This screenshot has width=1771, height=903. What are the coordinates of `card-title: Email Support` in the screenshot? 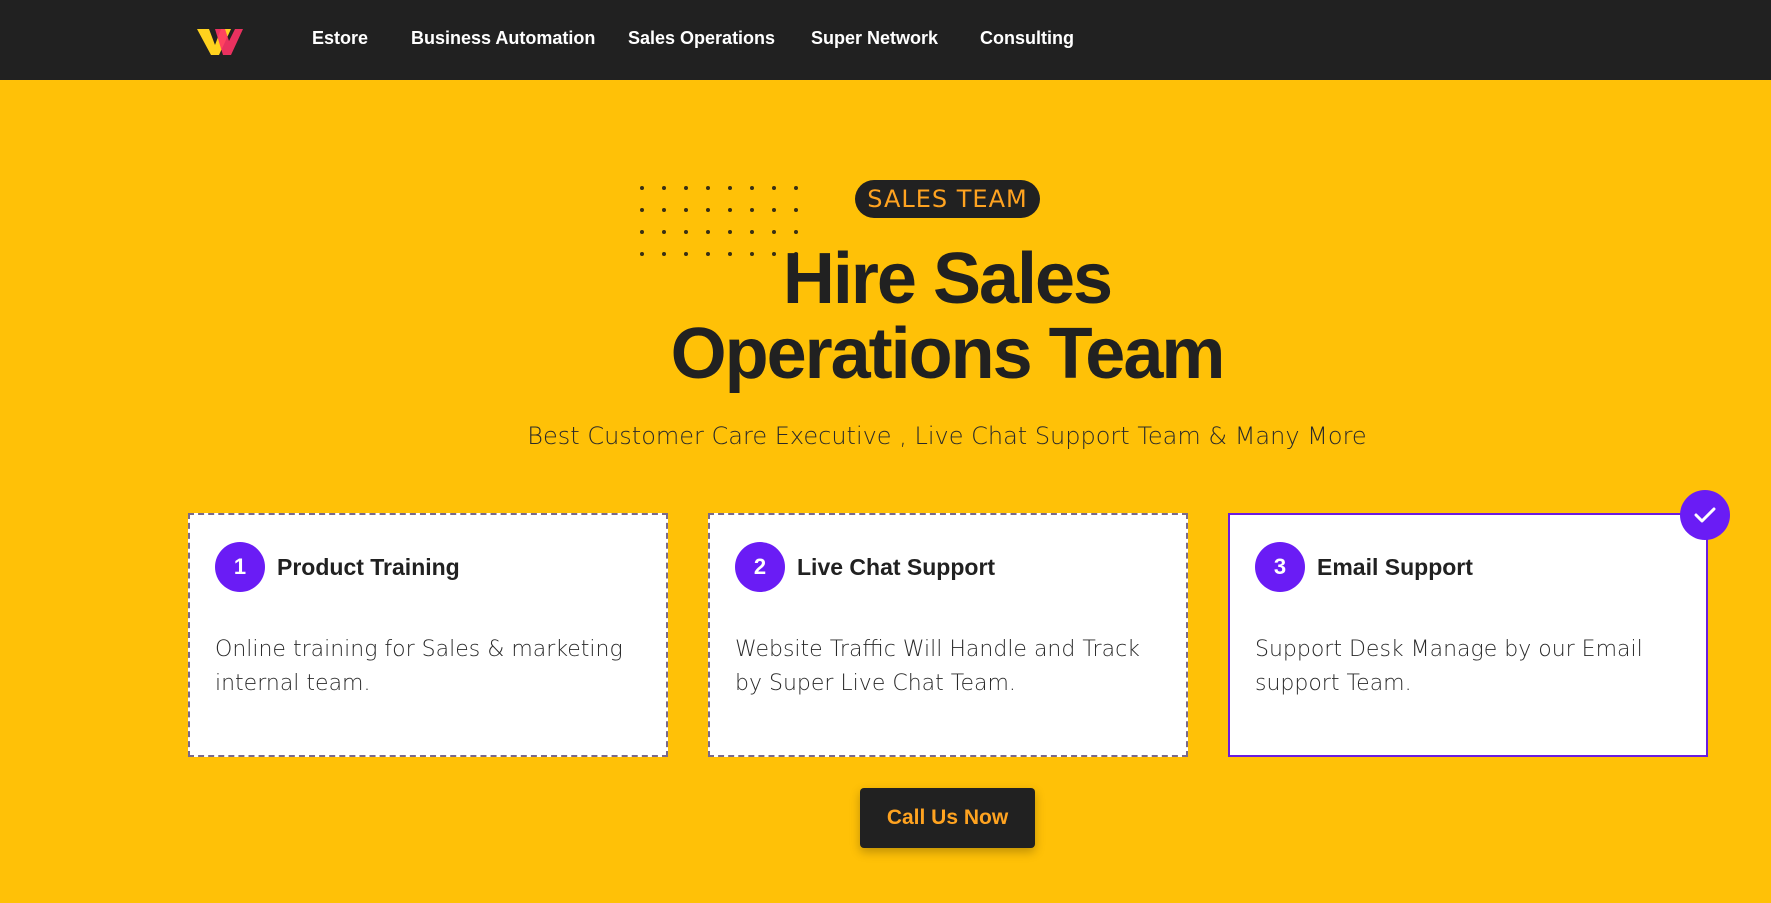 It's located at (1395, 567).